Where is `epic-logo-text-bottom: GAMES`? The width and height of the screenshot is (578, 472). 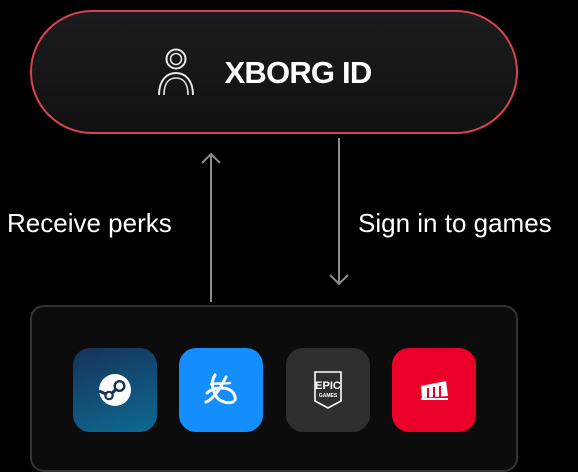 epic-logo-text-bottom: GAMES is located at coordinates (328, 396).